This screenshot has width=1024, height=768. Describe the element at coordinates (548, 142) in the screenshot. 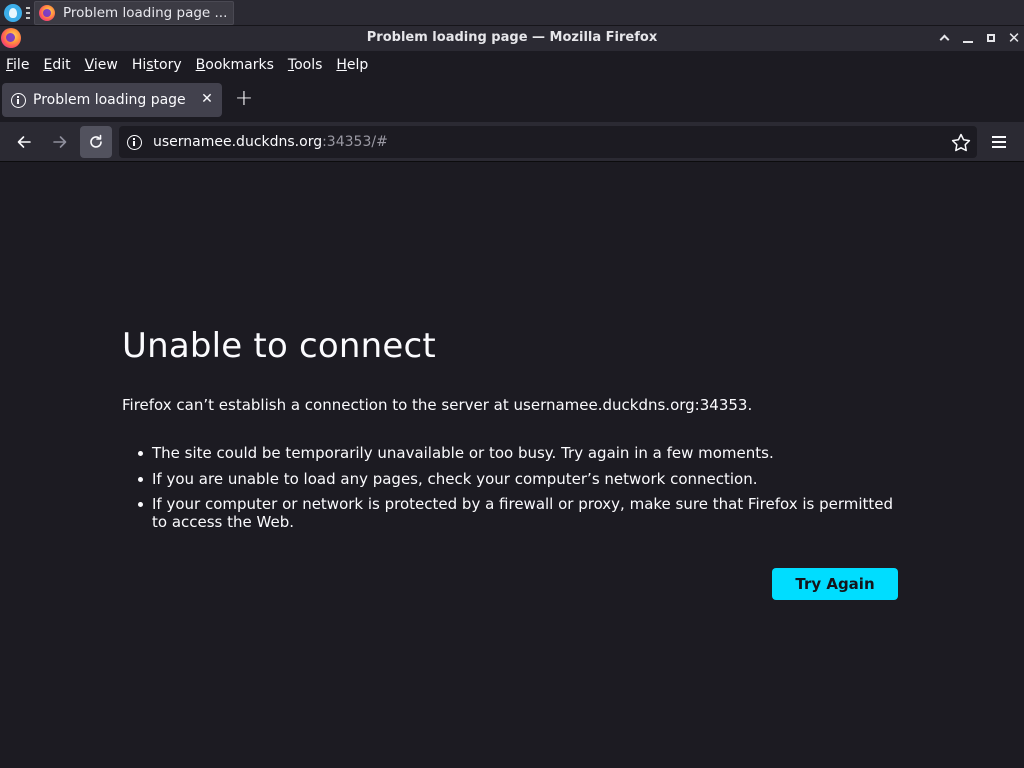

I see `url-bar: usernamee.duckdns.org:34353/#` at that location.